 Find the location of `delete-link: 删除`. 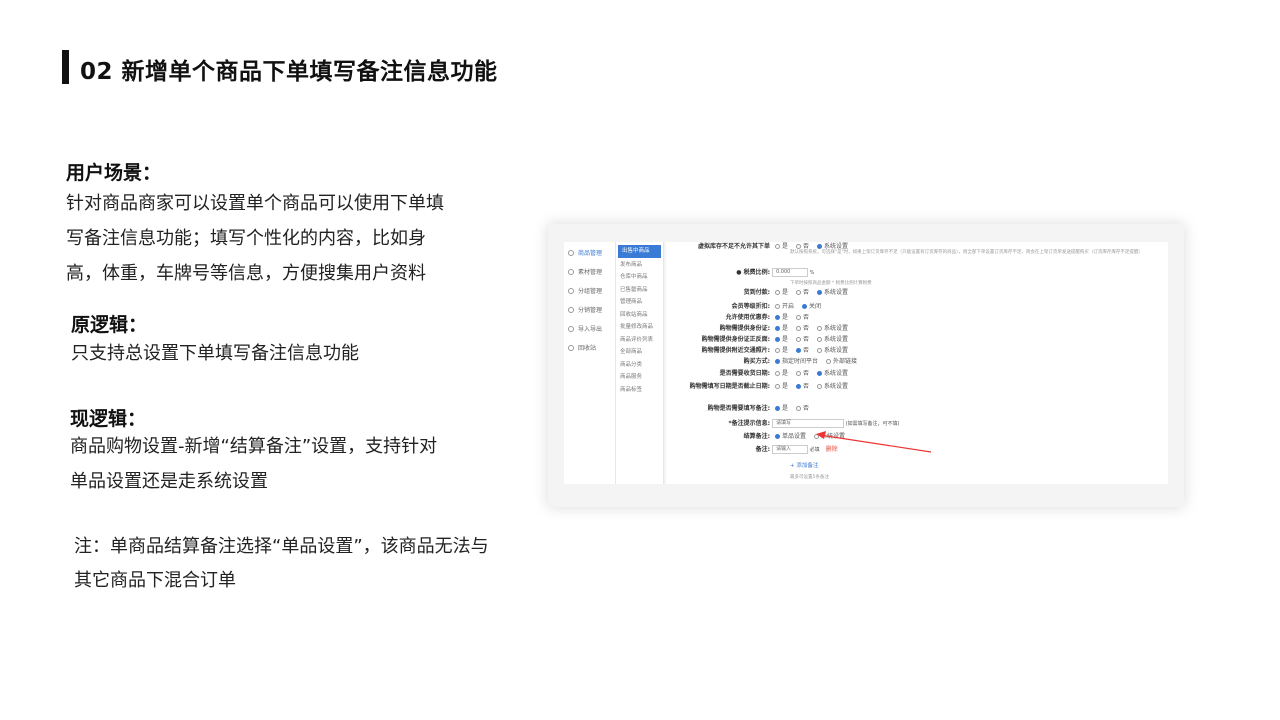

delete-link: 删除 is located at coordinates (832, 449).